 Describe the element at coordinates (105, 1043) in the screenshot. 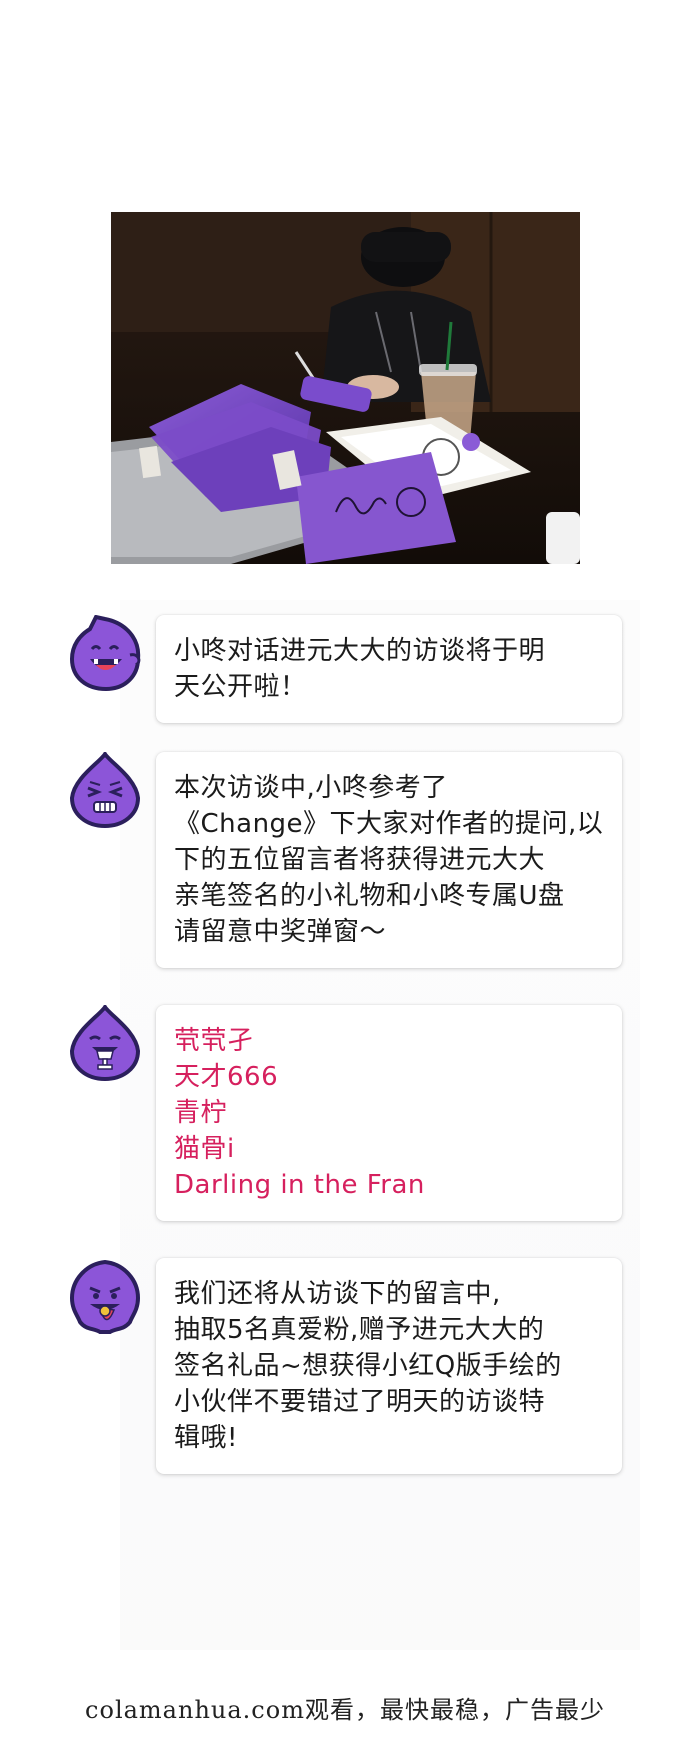

I see `purple-ghost-trophy-icon` at that location.